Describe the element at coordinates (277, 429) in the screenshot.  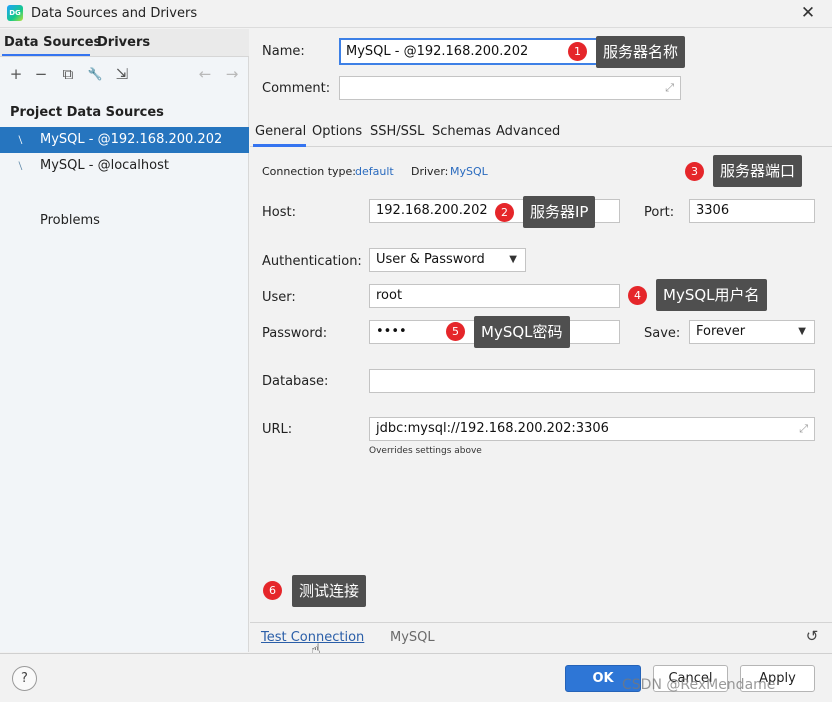
I see `url-label: URL:` at that location.